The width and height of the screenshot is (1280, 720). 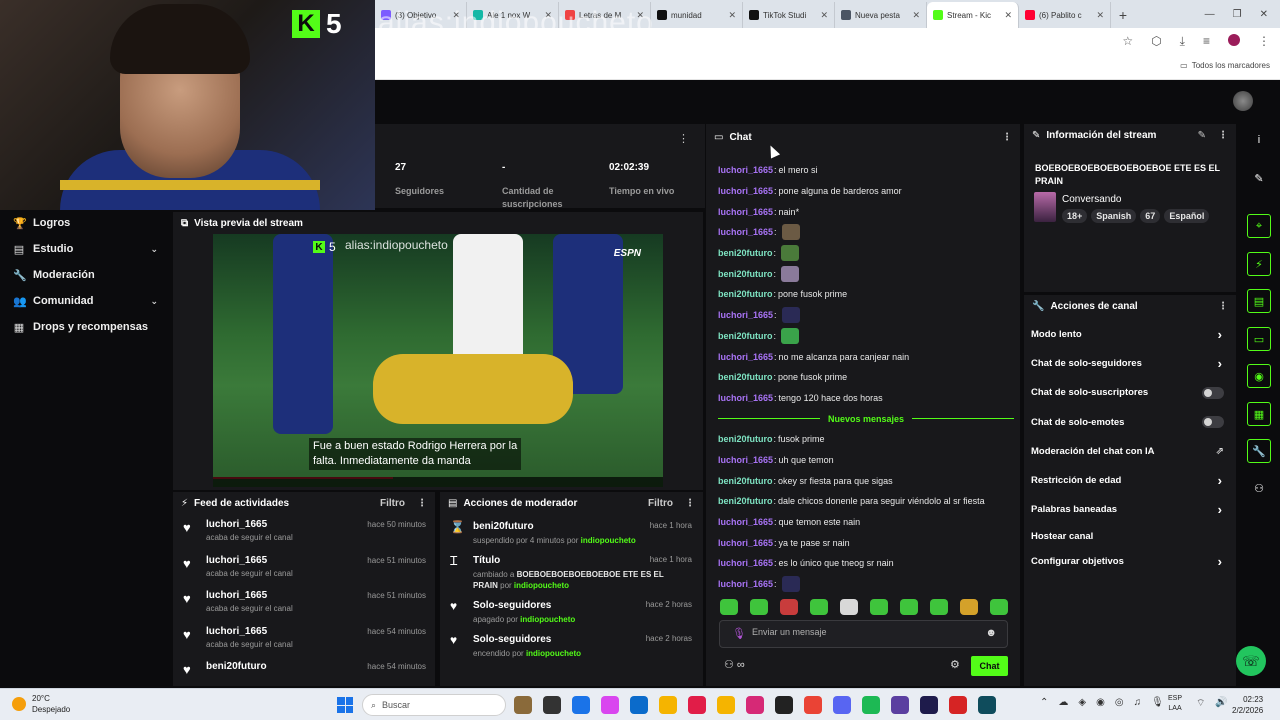 What do you see at coordinates (1259, 140) in the screenshot?
I see `info-icon: i` at bounding box center [1259, 140].